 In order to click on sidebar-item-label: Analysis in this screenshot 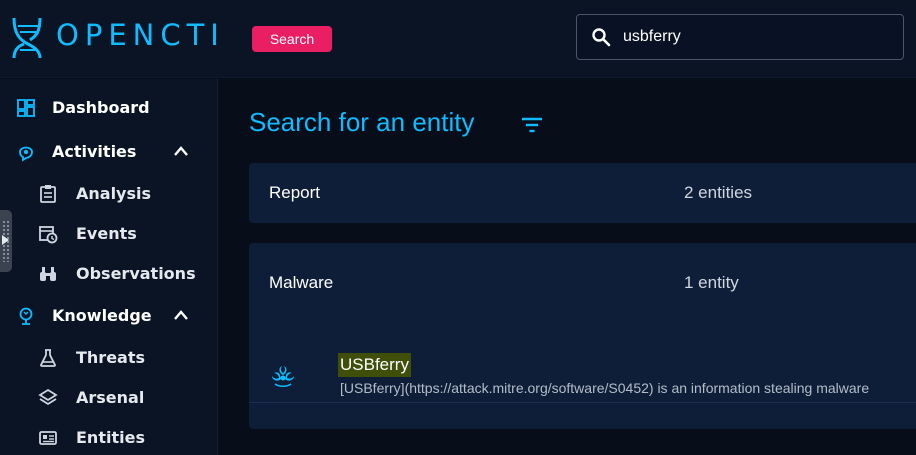, I will do `click(114, 193)`.